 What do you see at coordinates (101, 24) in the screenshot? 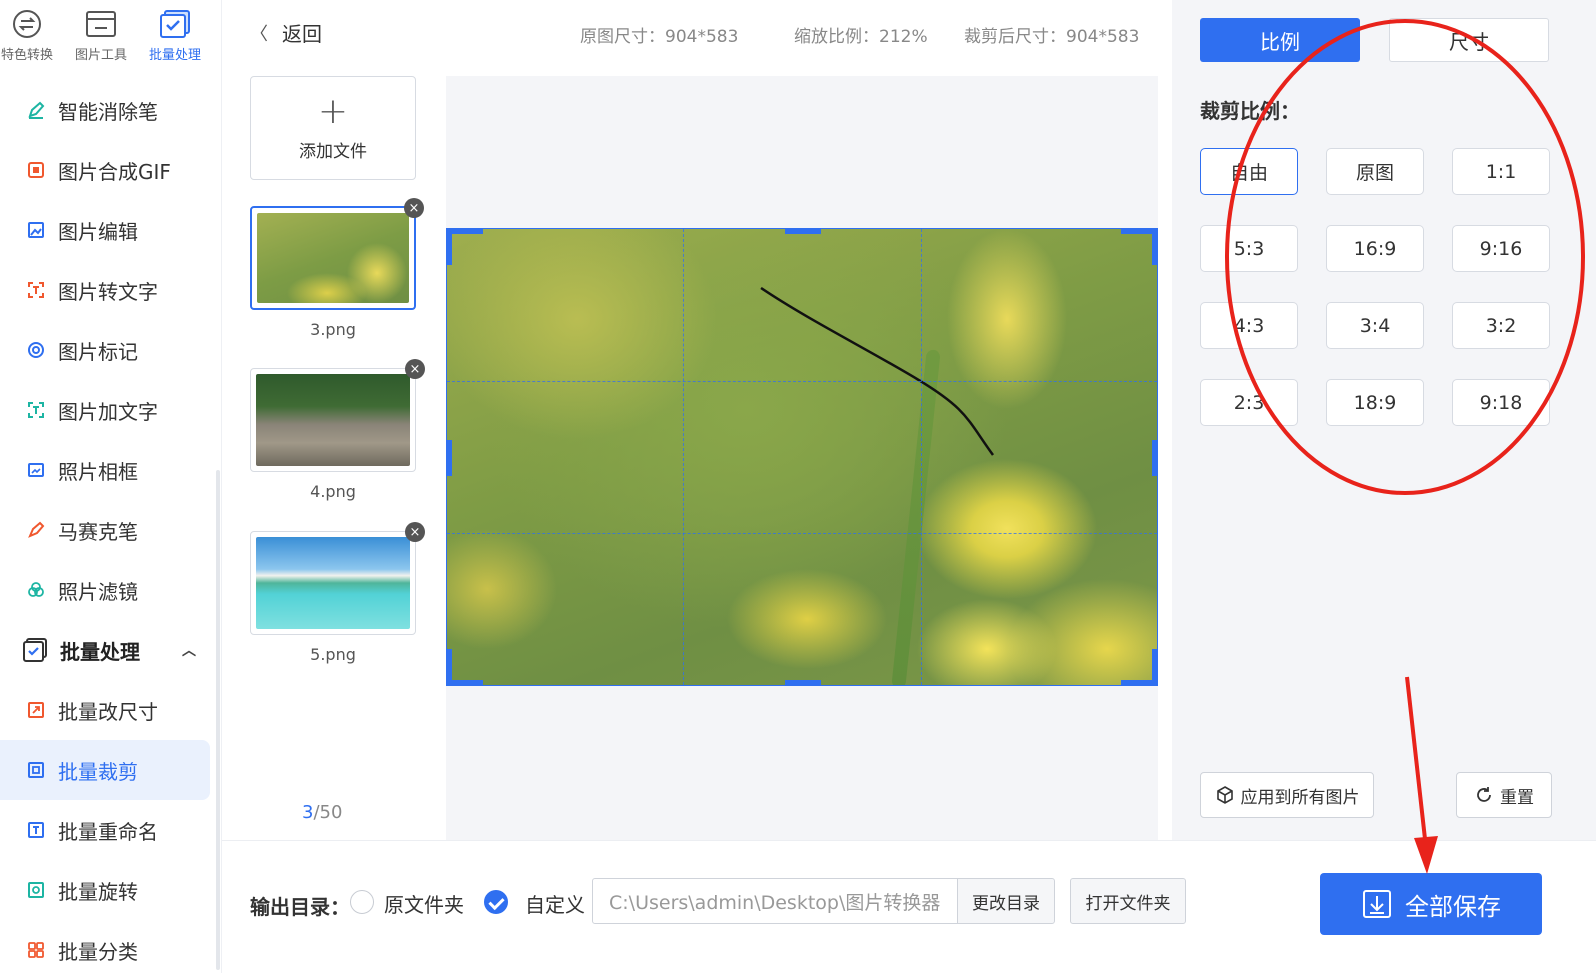
I see `image-tool-icon` at bounding box center [101, 24].